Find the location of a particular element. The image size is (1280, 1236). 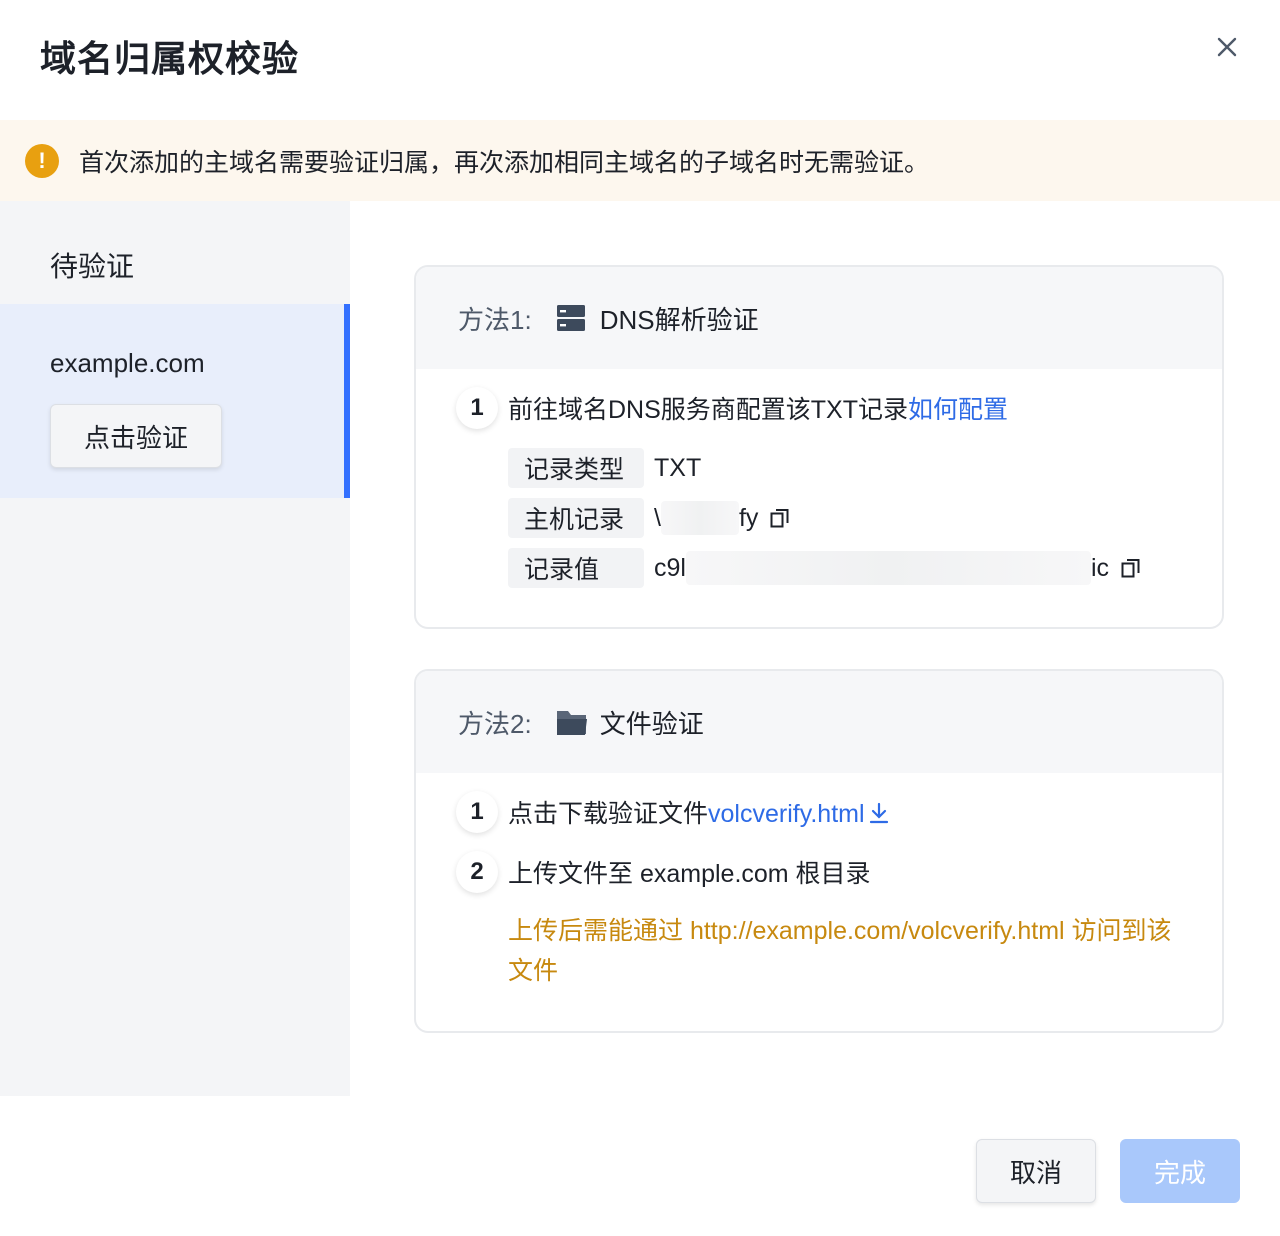

warning-icon: ! is located at coordinates (42, 160).